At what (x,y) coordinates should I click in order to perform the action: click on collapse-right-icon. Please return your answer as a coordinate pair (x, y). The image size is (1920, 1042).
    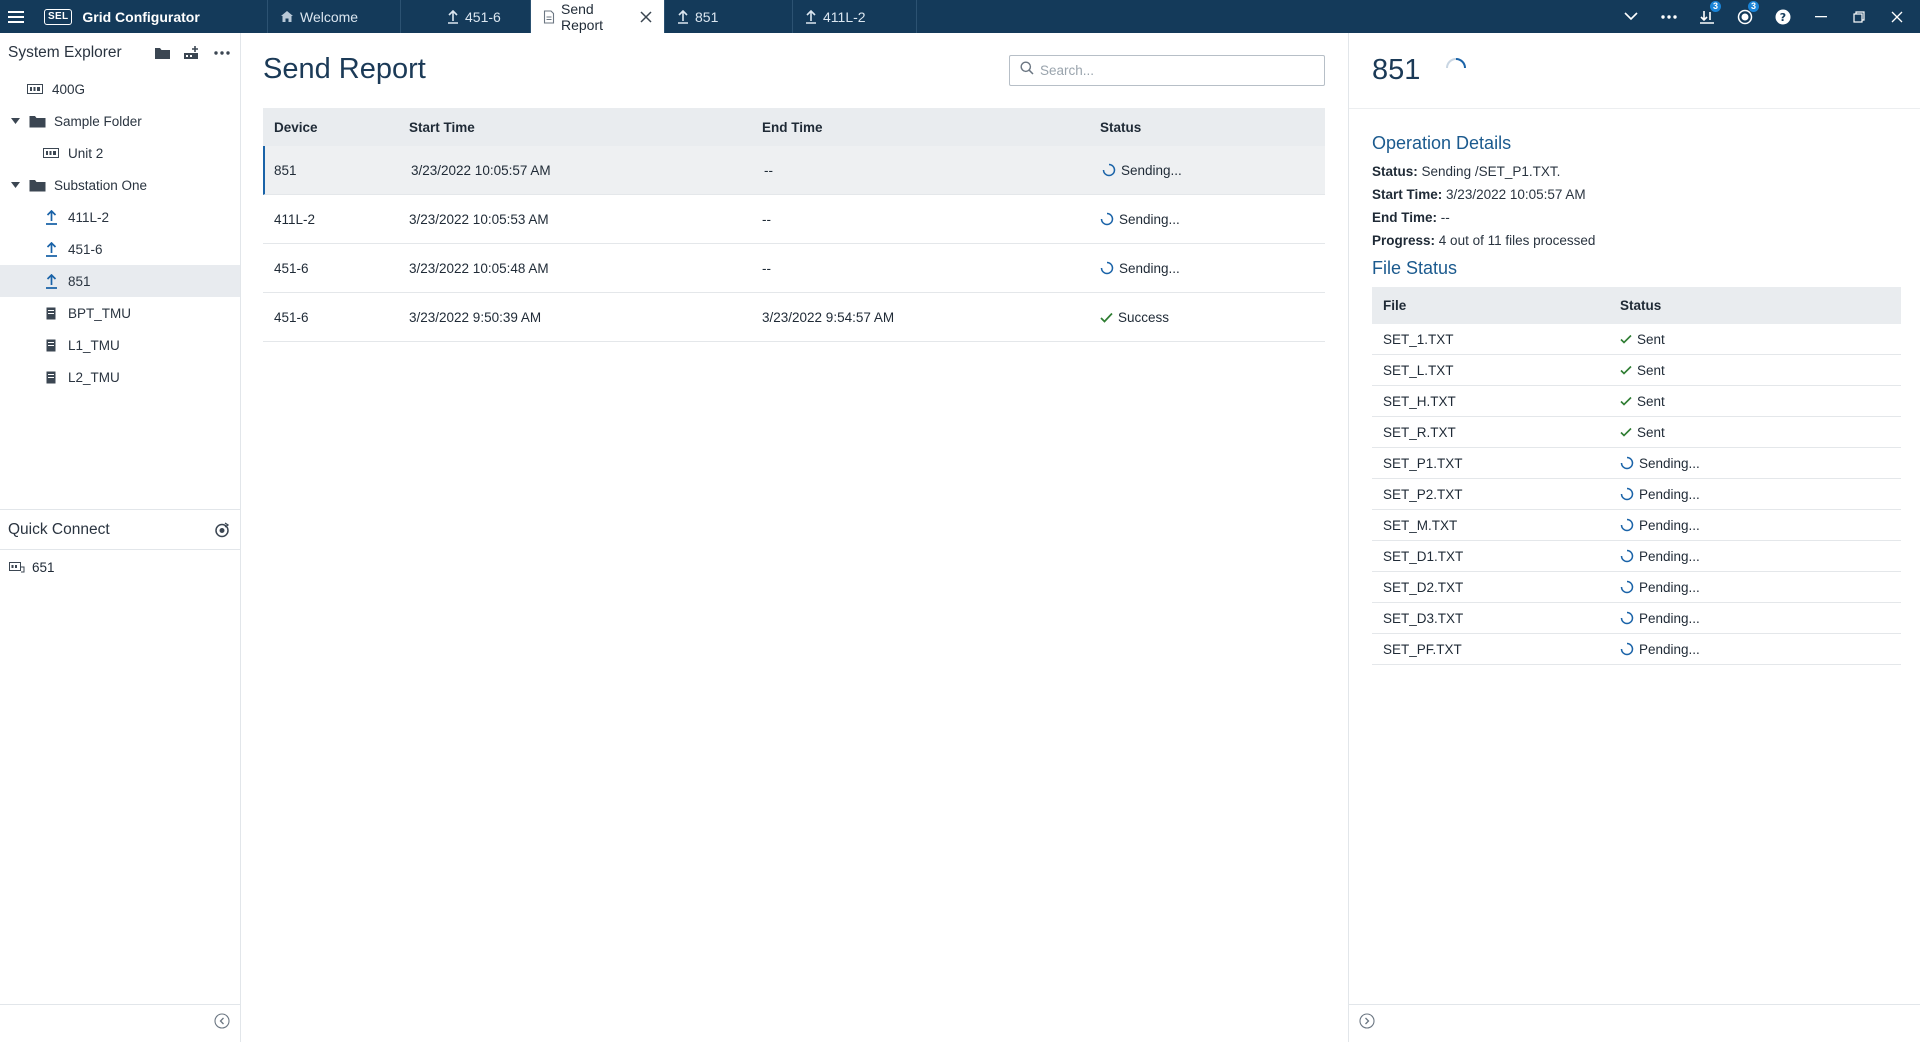
    Looking at the image, I should click on (1367, 1023).